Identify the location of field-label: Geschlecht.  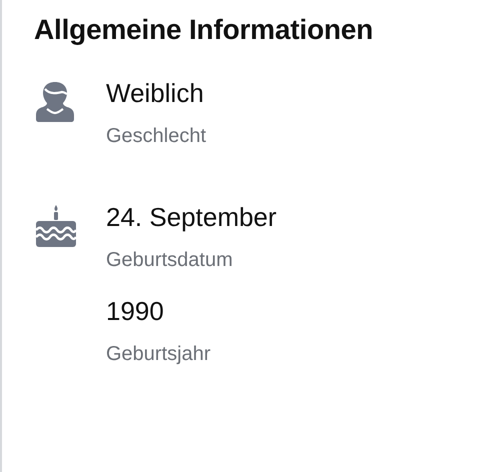
(156, 136).